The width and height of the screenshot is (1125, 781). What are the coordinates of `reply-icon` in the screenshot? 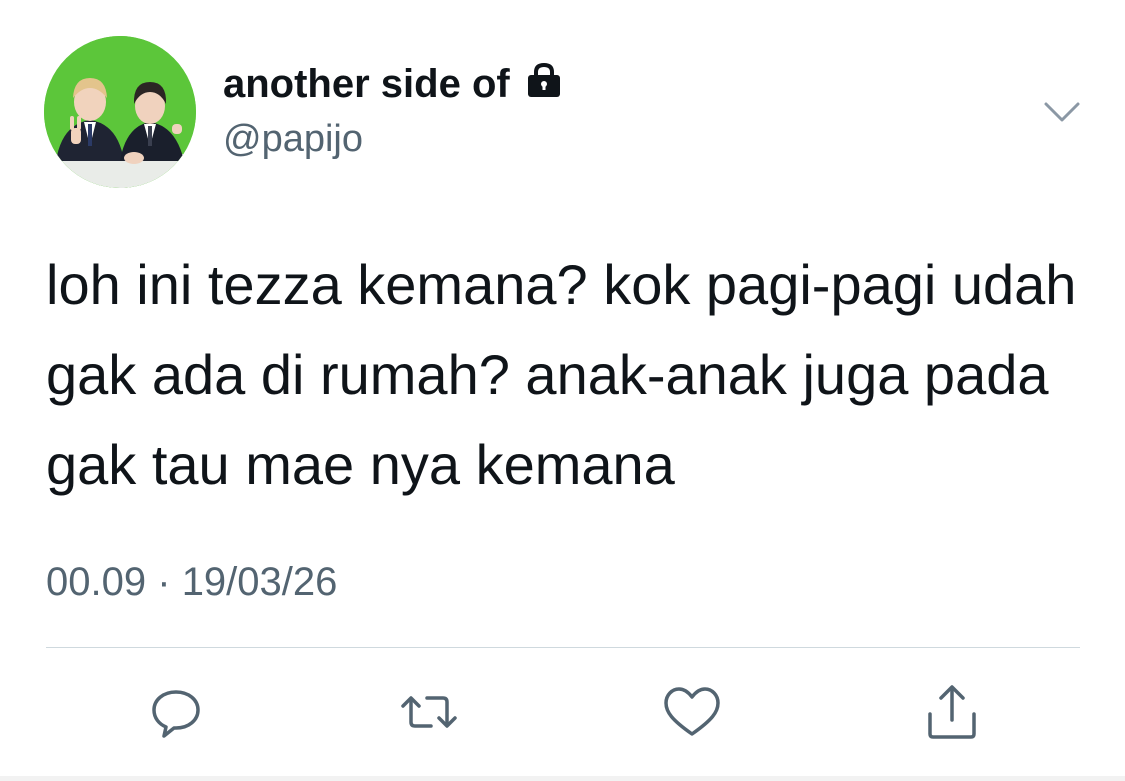 It's located at (176, 714).